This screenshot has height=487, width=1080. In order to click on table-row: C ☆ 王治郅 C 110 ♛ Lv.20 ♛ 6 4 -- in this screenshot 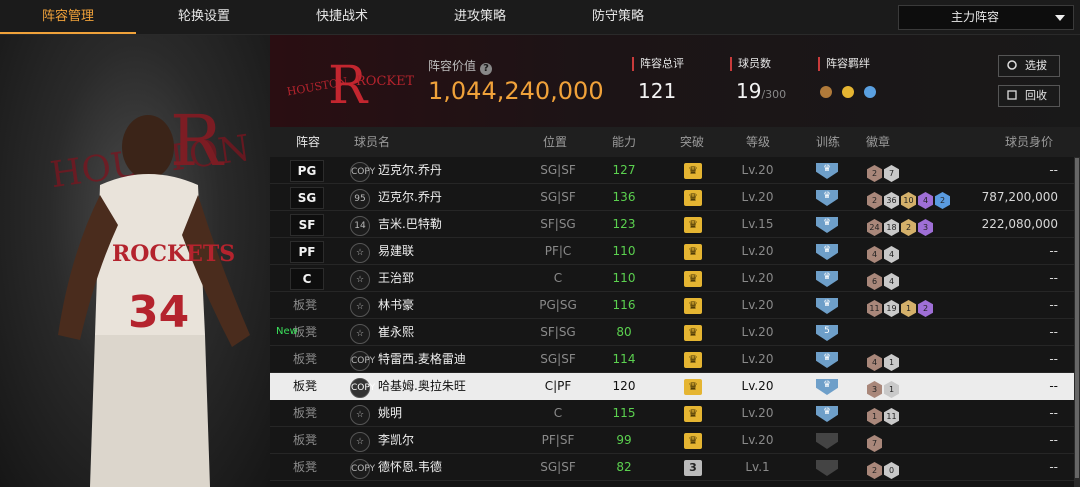, I will do `click(672, 278)`.